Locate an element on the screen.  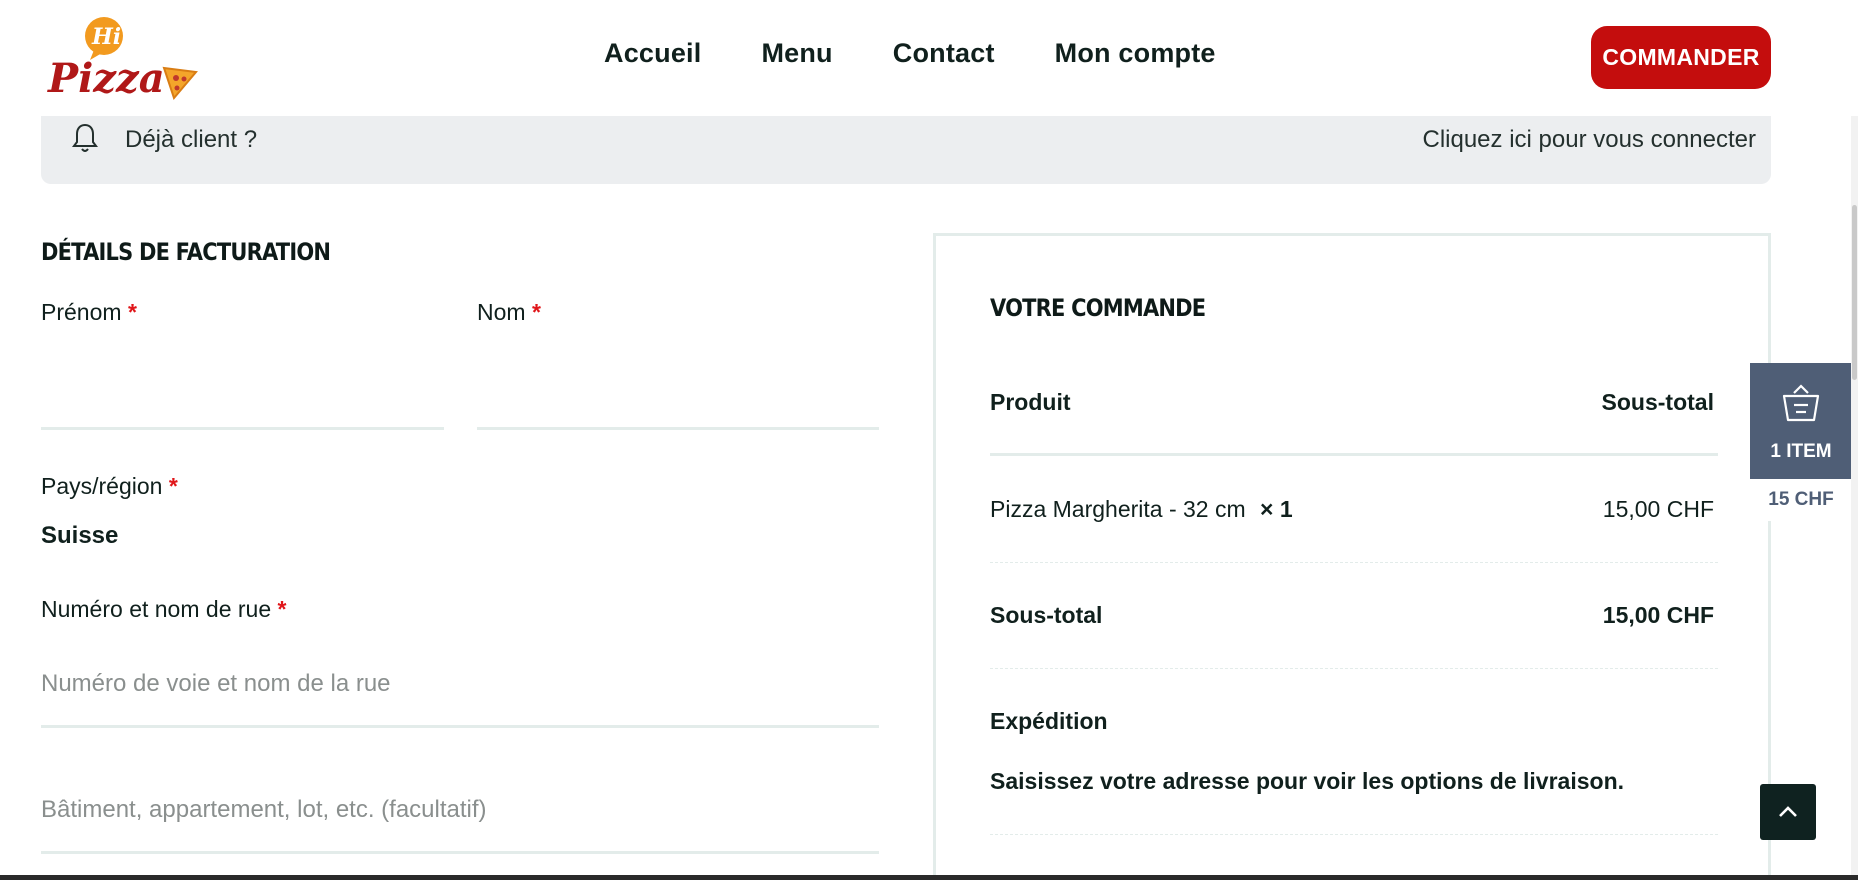
commander-button: COMMANDER is located at coordinates (1681, 57).